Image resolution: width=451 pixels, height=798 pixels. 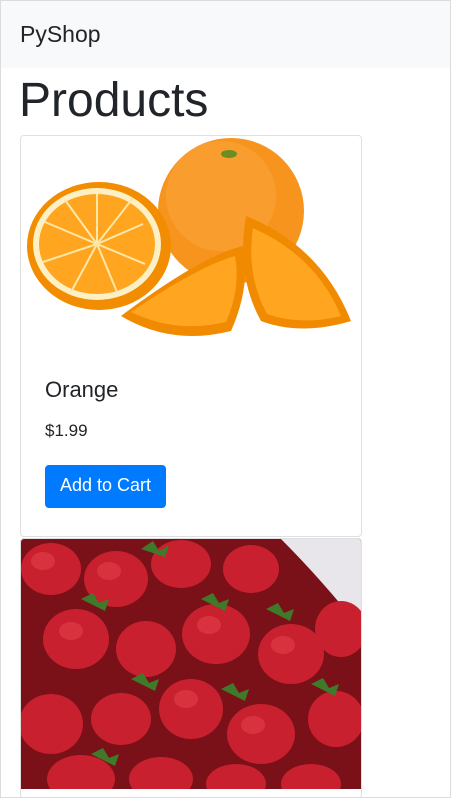 I want to click on add-to-cart-button: Add to Cart, so click(x=106, y=487).